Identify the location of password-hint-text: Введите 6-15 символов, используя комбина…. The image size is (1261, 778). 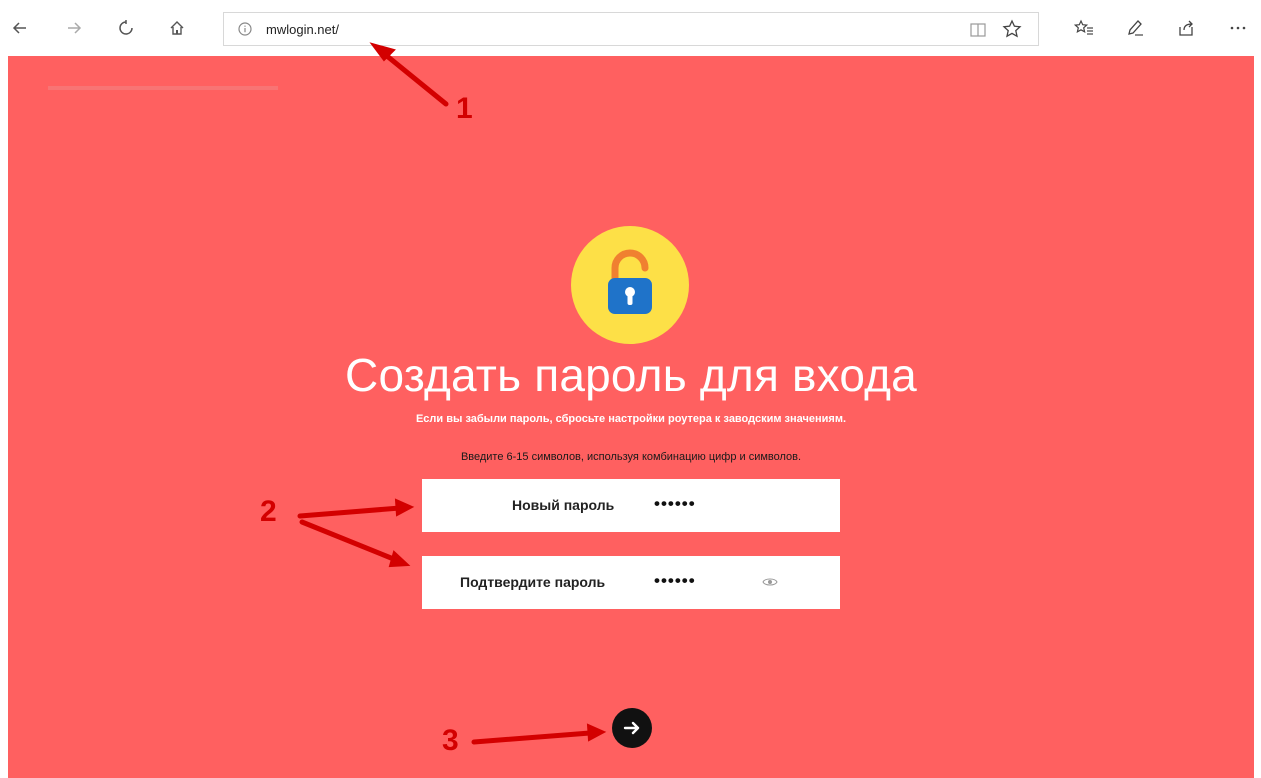
(631, 457).